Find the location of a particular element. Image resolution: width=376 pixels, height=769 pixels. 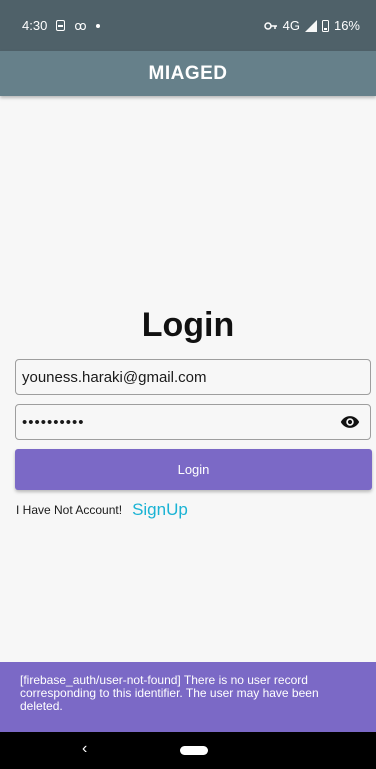

home-pill-icon is located at coordinates (194, 750).